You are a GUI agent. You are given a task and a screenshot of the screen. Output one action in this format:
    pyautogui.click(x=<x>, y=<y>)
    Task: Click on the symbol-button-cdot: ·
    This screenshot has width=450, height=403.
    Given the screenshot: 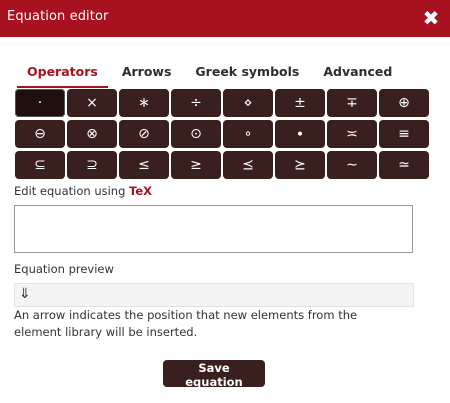 What is the action you would take?
    pyautogui.click(x=40, y=103)
    